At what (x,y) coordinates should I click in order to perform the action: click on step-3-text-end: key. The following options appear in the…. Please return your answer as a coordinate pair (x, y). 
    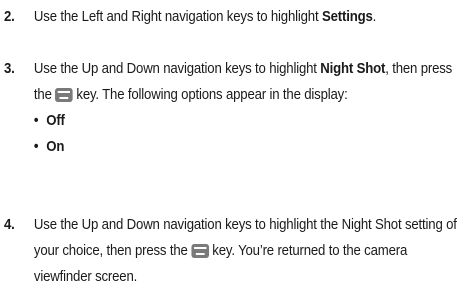
    Looking at the image, I should click on (212, 94).